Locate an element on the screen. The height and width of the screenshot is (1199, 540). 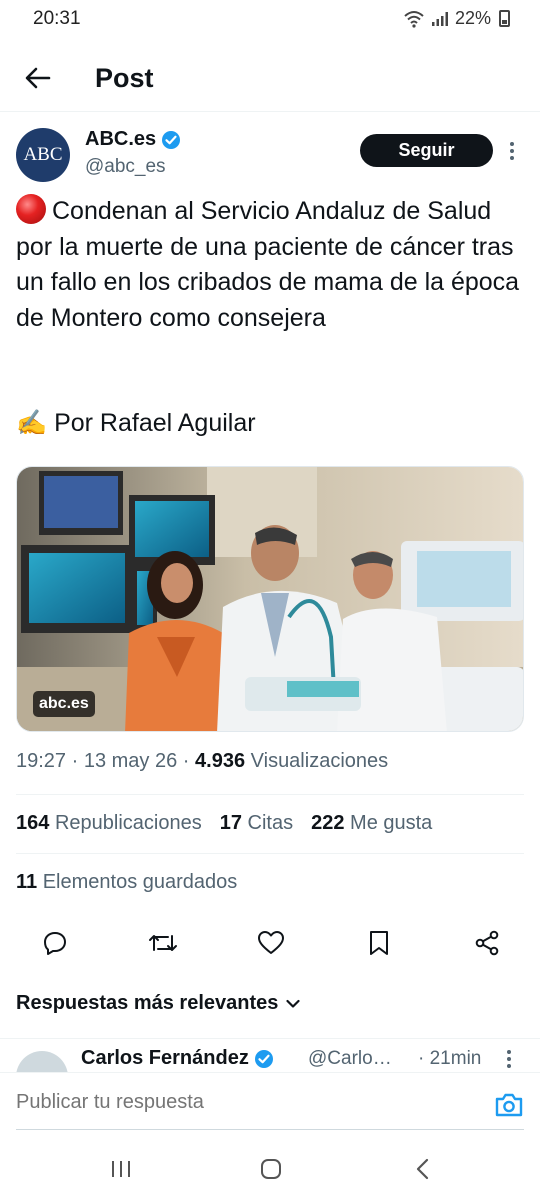
page-title: Post is located at coordinates (124, 78).